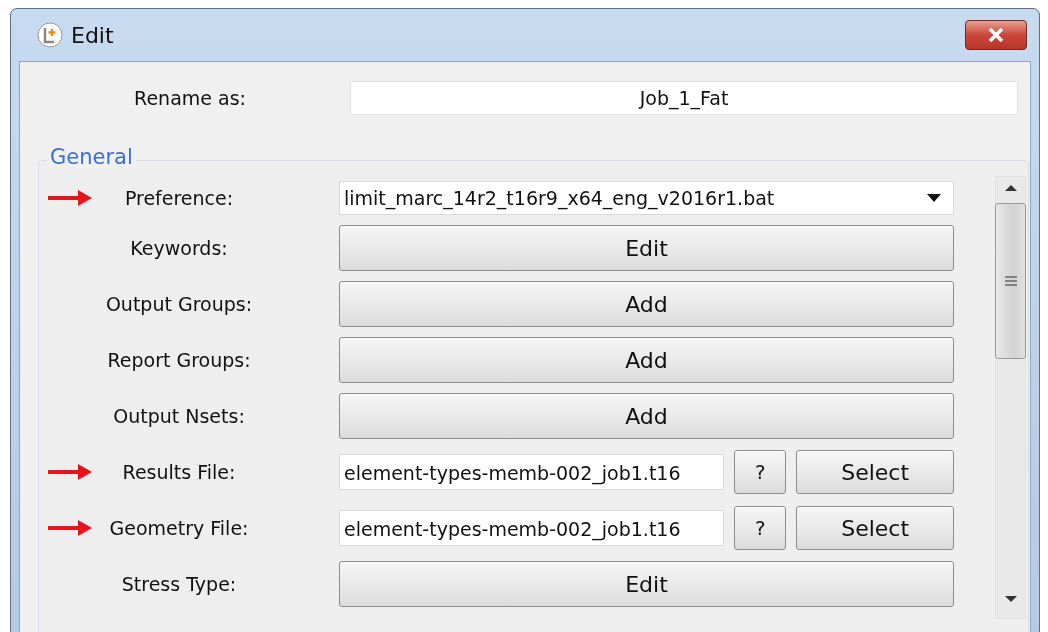 This screenshot has width=1048, height=632. Describe the element at coordinates (179, 198) in the screenshot. I see `field-label: Preference:` at that location.